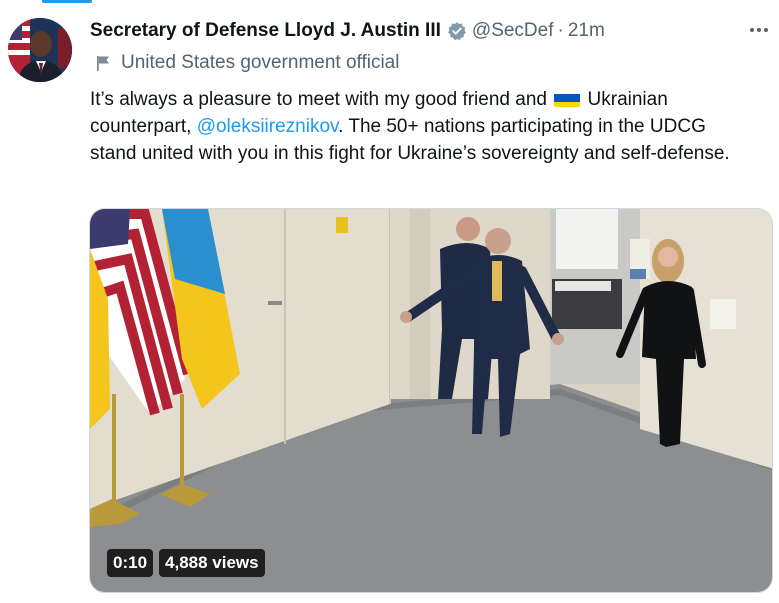  What do you see at coordinates (457, 31) in the screenshot?
I see `verified-badge-icon` at bounding box center [457, 31].